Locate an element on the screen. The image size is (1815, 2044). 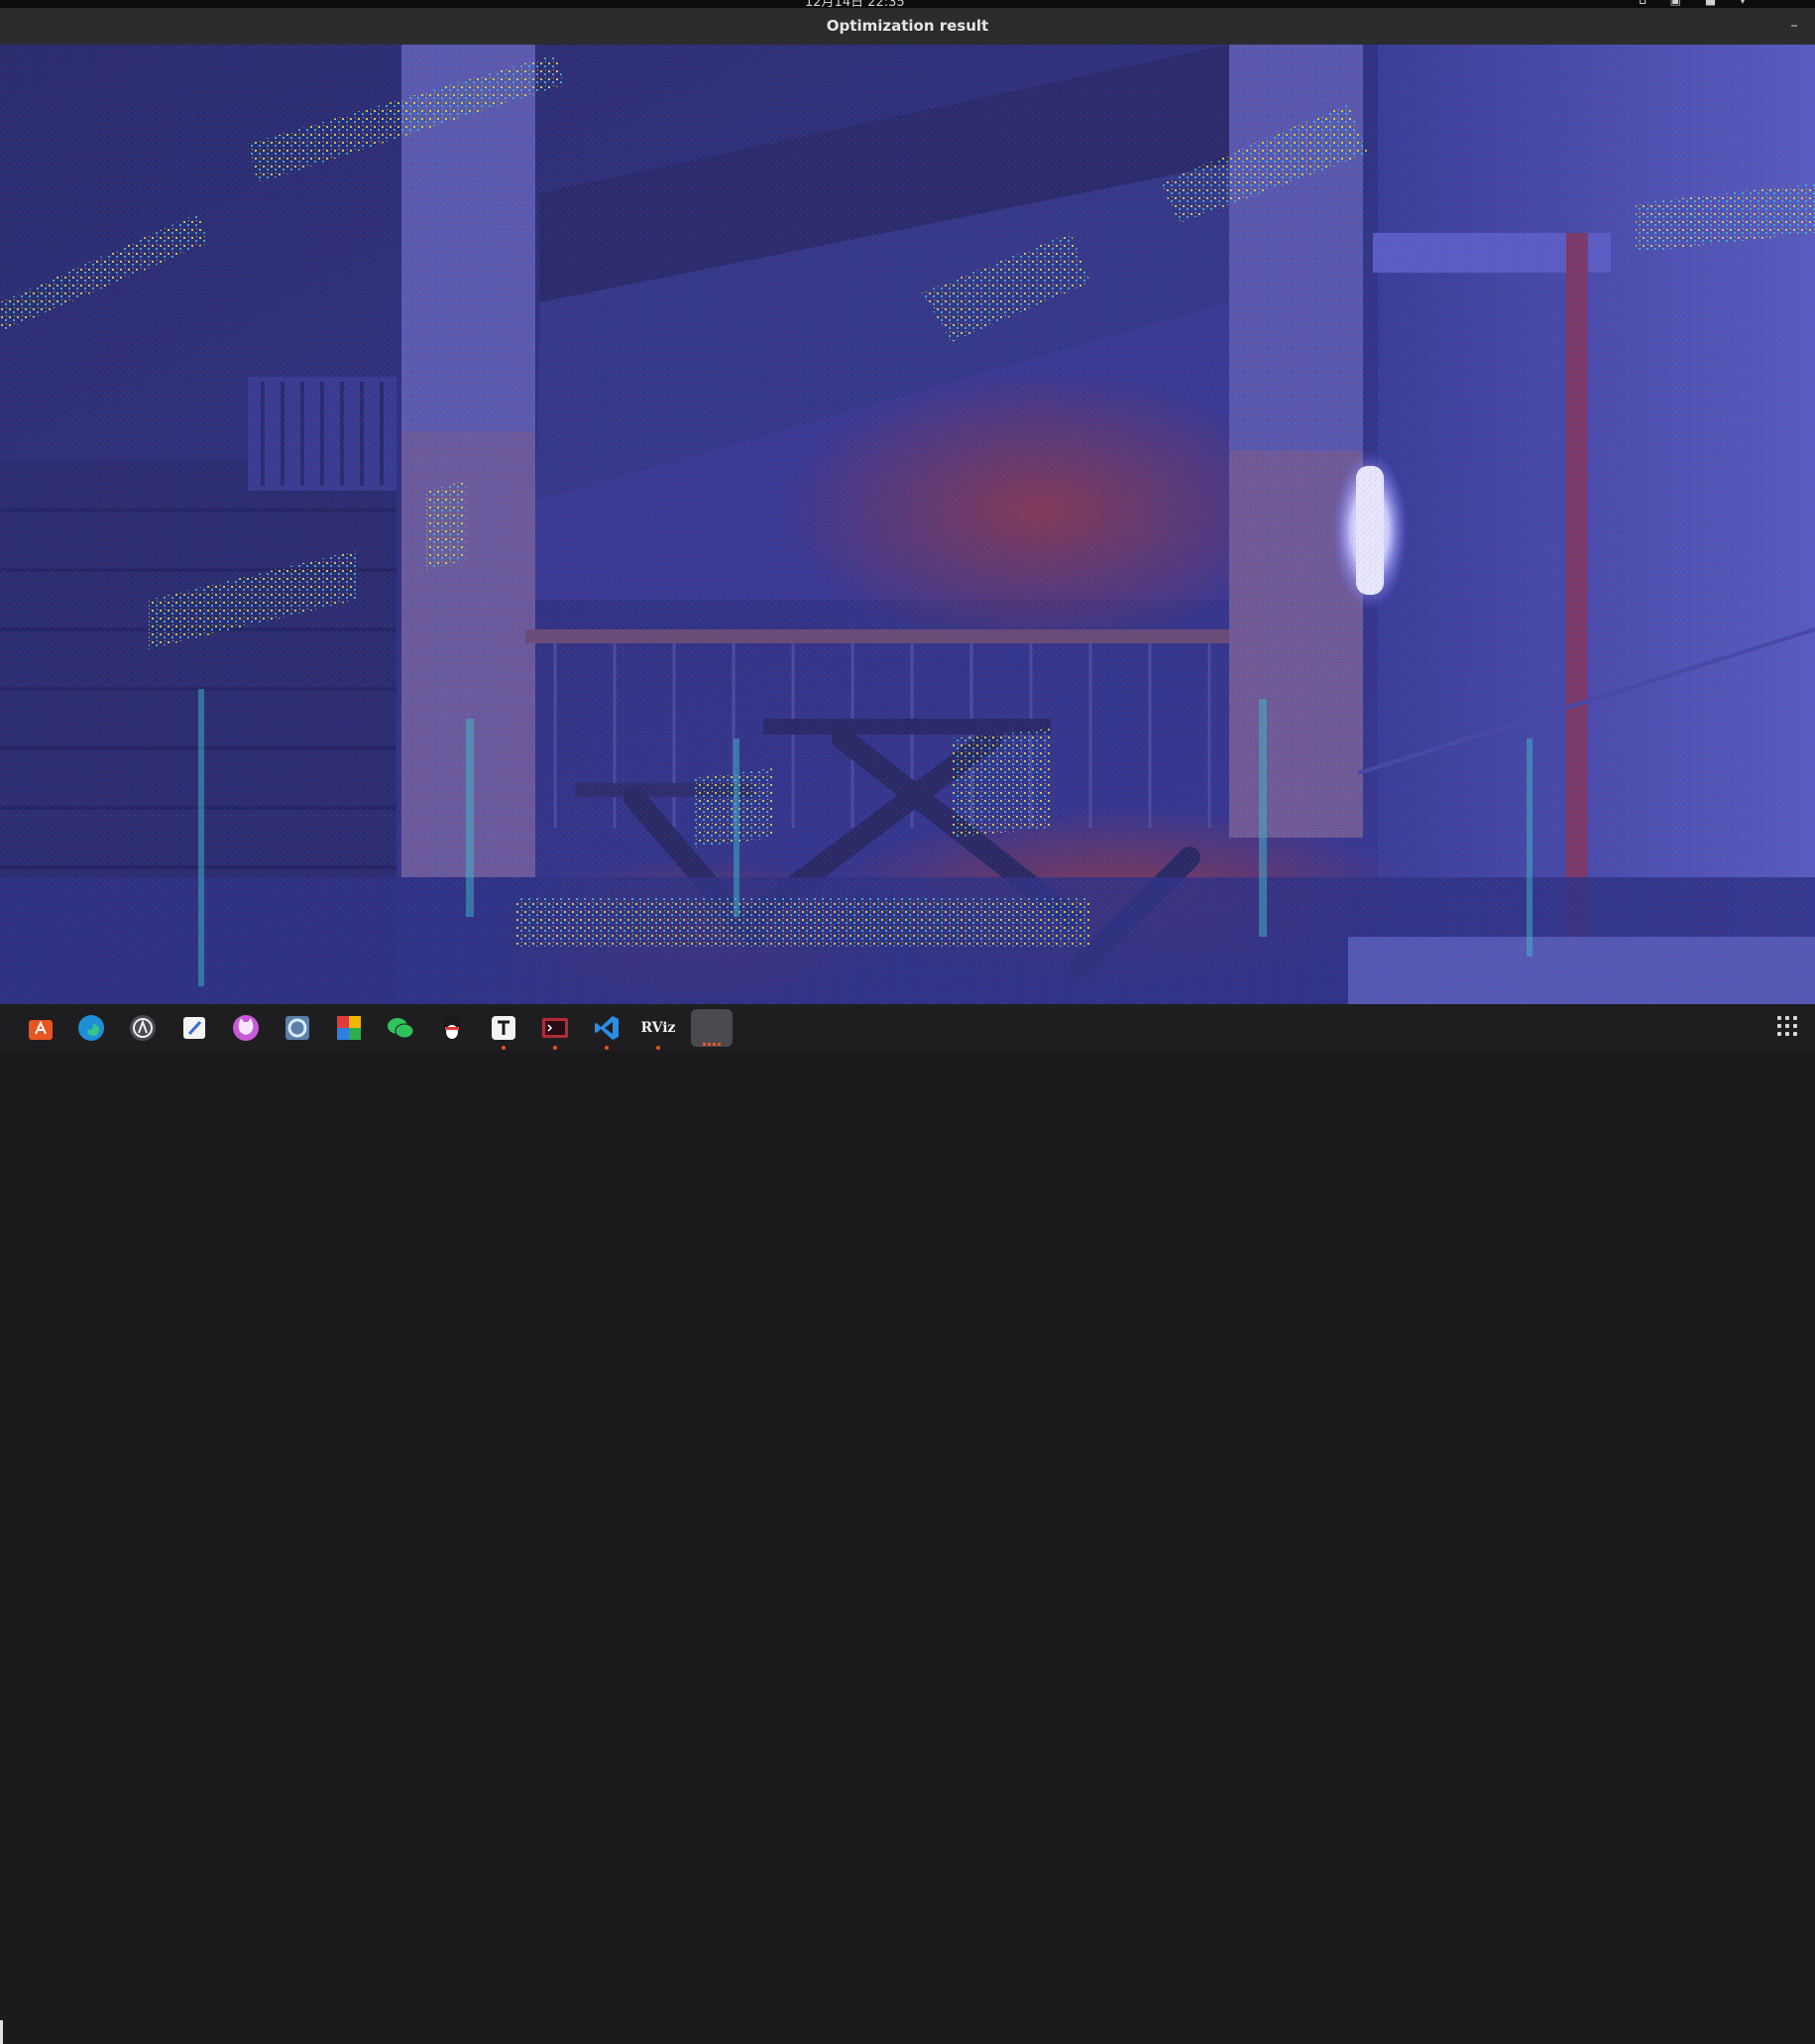
wechat-icon is located at coordinates (400, 1028).